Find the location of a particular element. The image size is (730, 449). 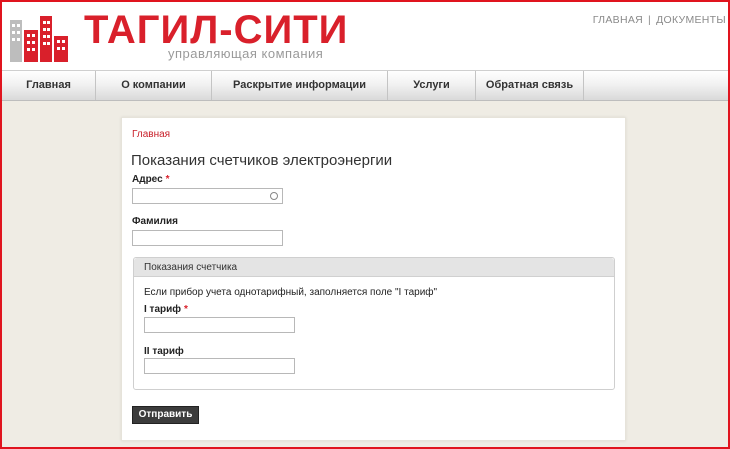

top-links: ГЛАВНАЯ | ДОКУМЕНТЫ is located at coordinates (659, 20).